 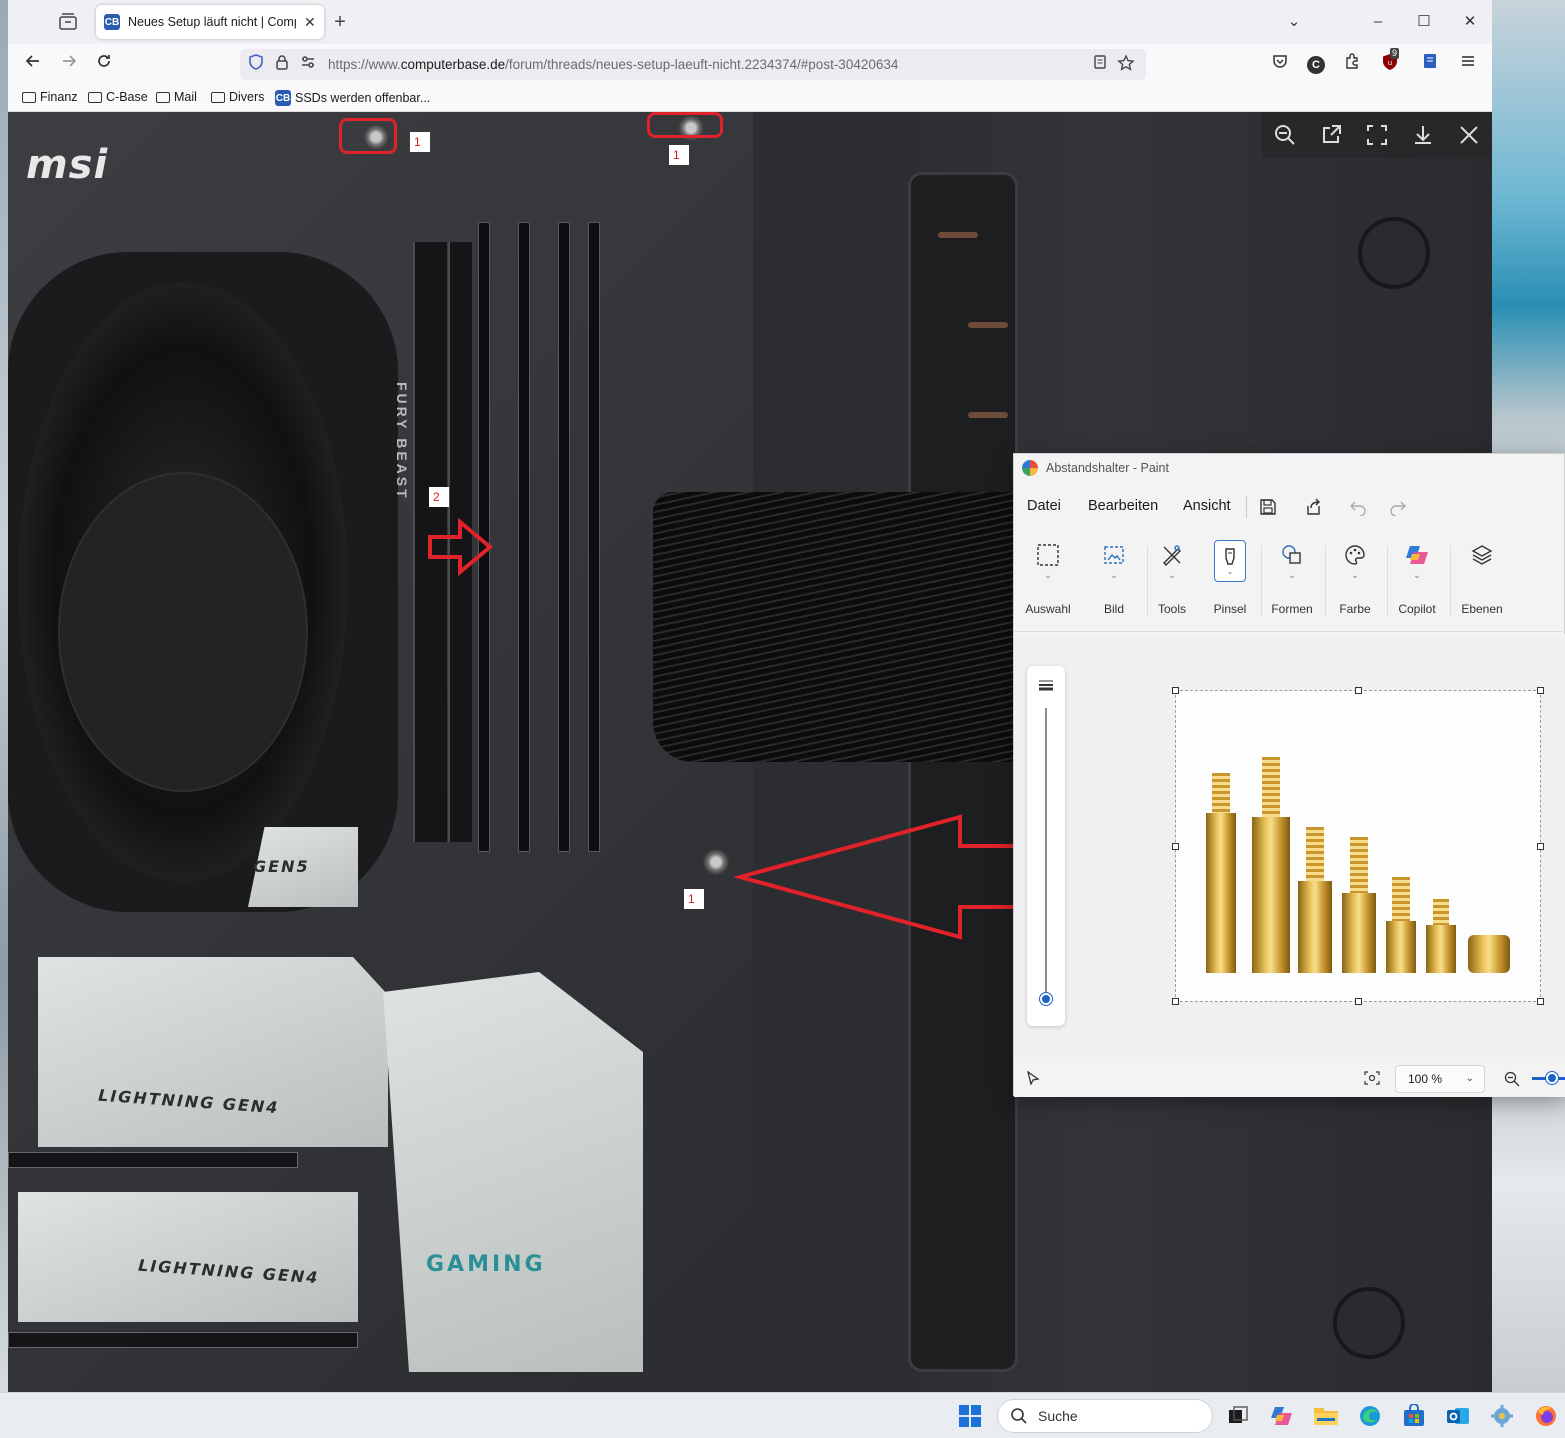 I want to click on bookmark-folder-c-base: C-Base, so click(x=118, y=97).